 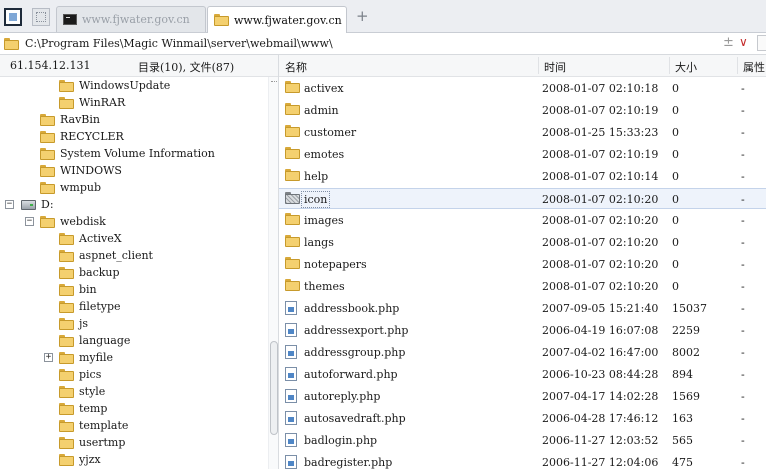 I want to click on file-row-selected: icon 2008-01-07 02:10:20 0 -, so click(x=522, y=198).